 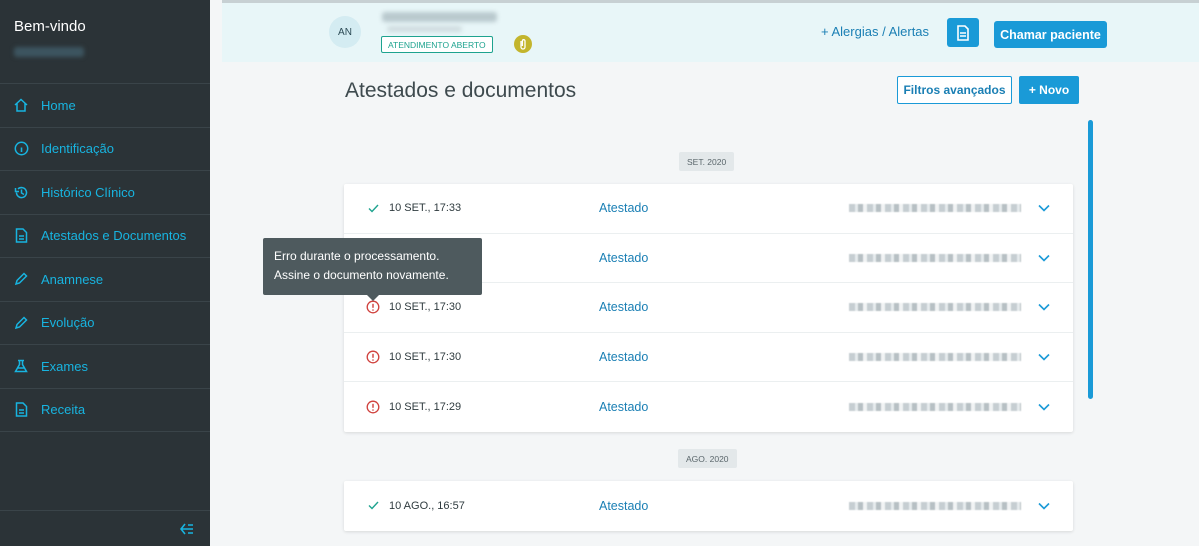 I want to click on sidebar-item-label: Identificação, so click(x=77, y=149).